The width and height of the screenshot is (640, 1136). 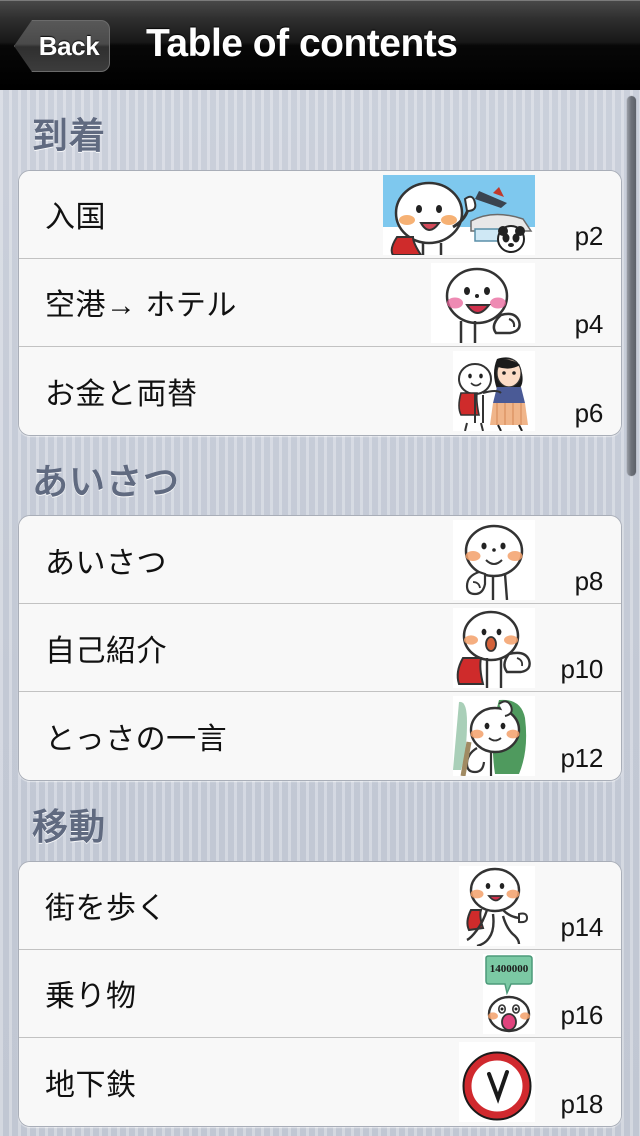 I want to click on list-item-page: p6, so click(x=589, y=412).